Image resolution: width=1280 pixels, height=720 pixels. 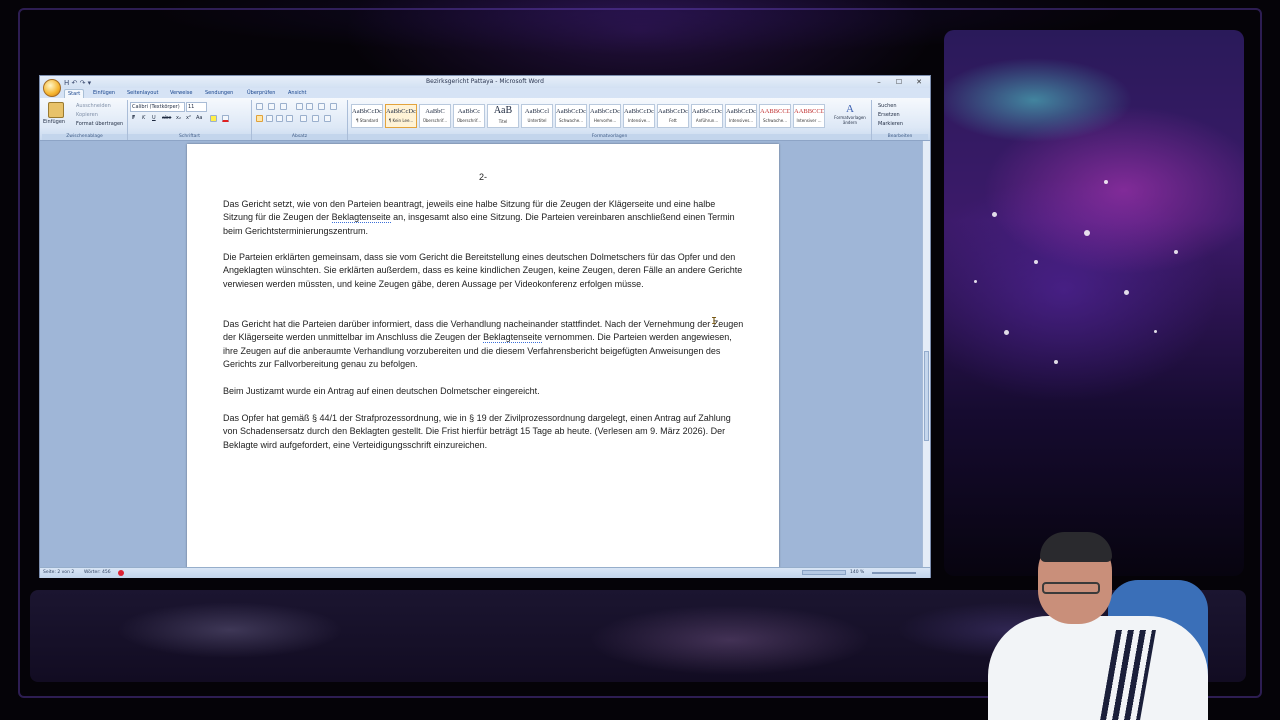 What do you see at coordinates (1108, 620) in the screenshot?
I see `webcam-overlay` at bounding box center [1108, 620].